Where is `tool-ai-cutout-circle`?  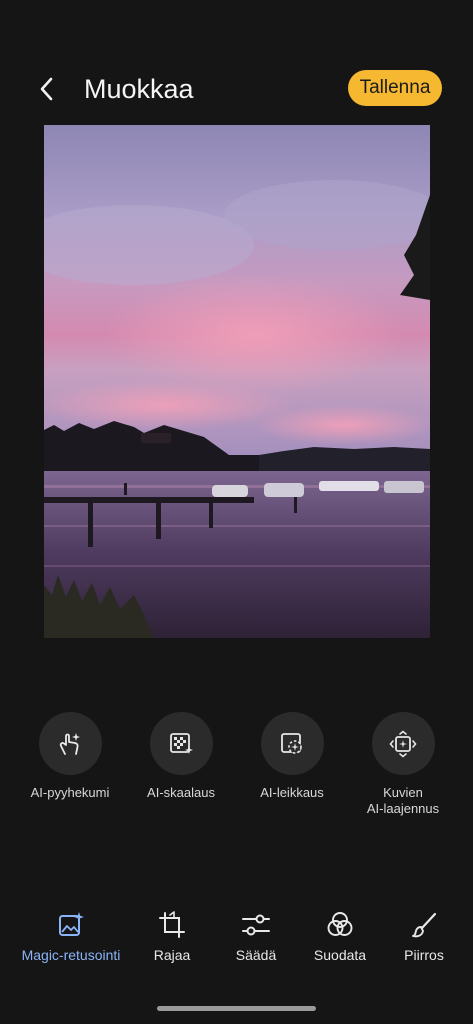 tool-ai-cutout-circle is located at coordinates (292, 743).